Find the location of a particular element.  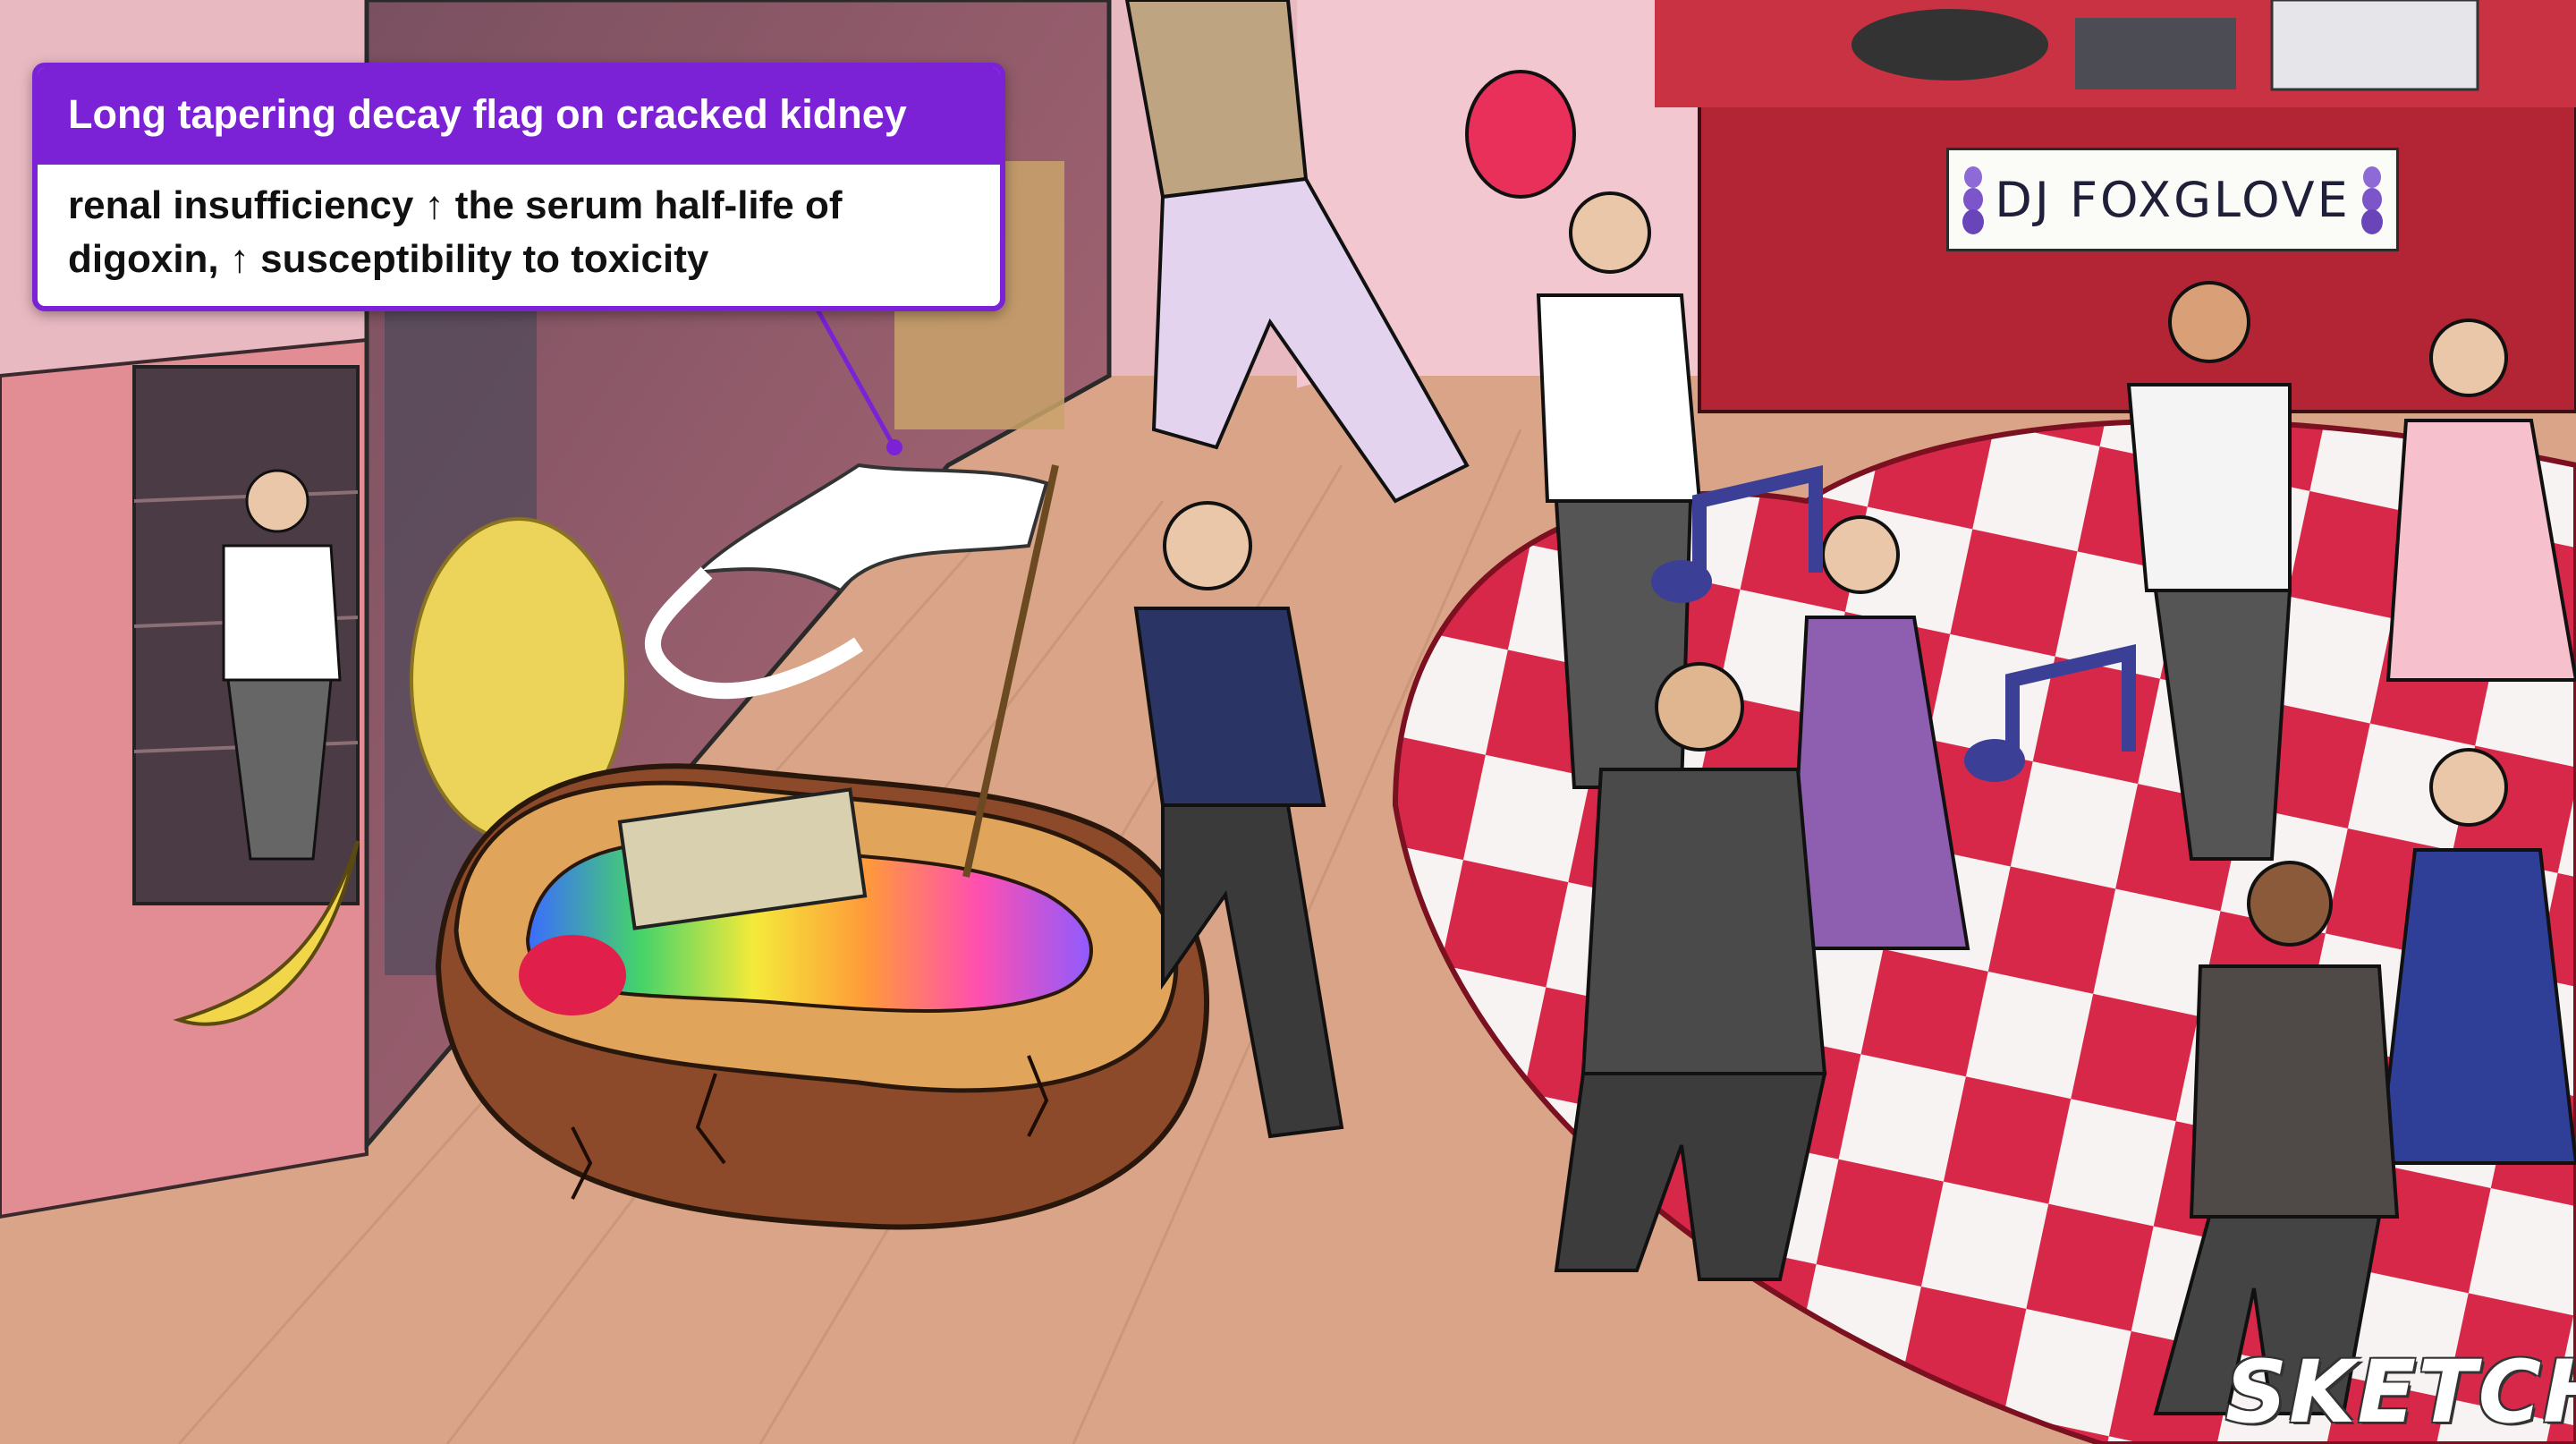

dj-sign-text: DJ FOXGLOVE is located at coordinates (2173, 199).